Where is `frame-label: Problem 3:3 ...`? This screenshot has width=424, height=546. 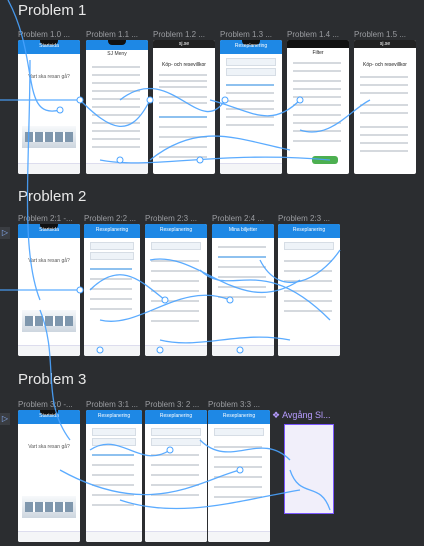 frame-label: Problem 3:3 ... is located at coordinates (234, 404).